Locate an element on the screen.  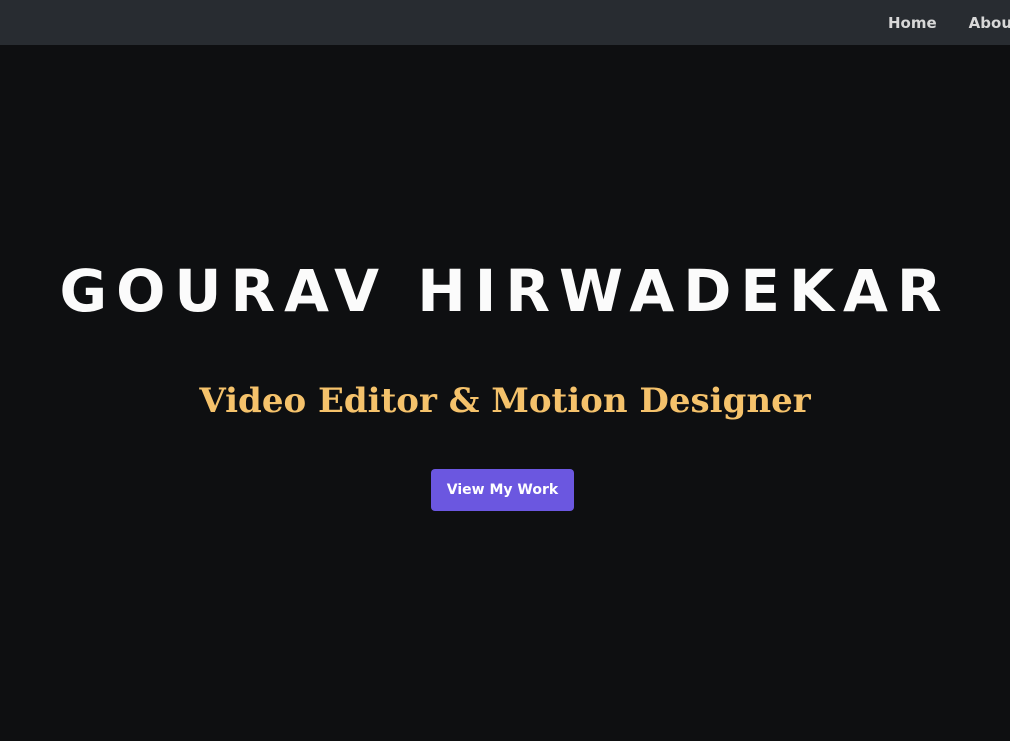
nav-link-about: About is located at coordinates (989, 23).